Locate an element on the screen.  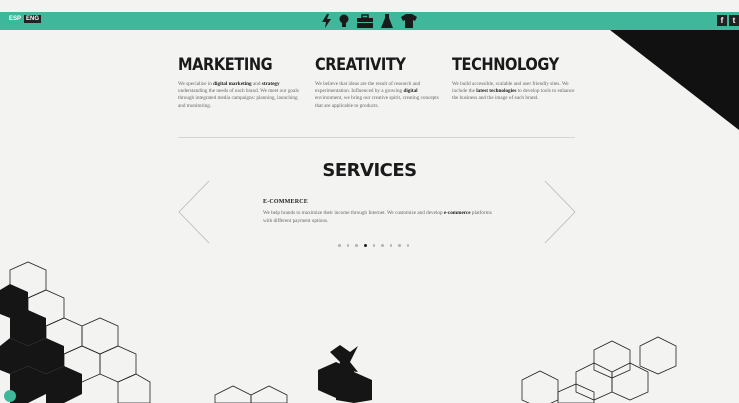
location-pin-icon is located at coordinates (10, 396).